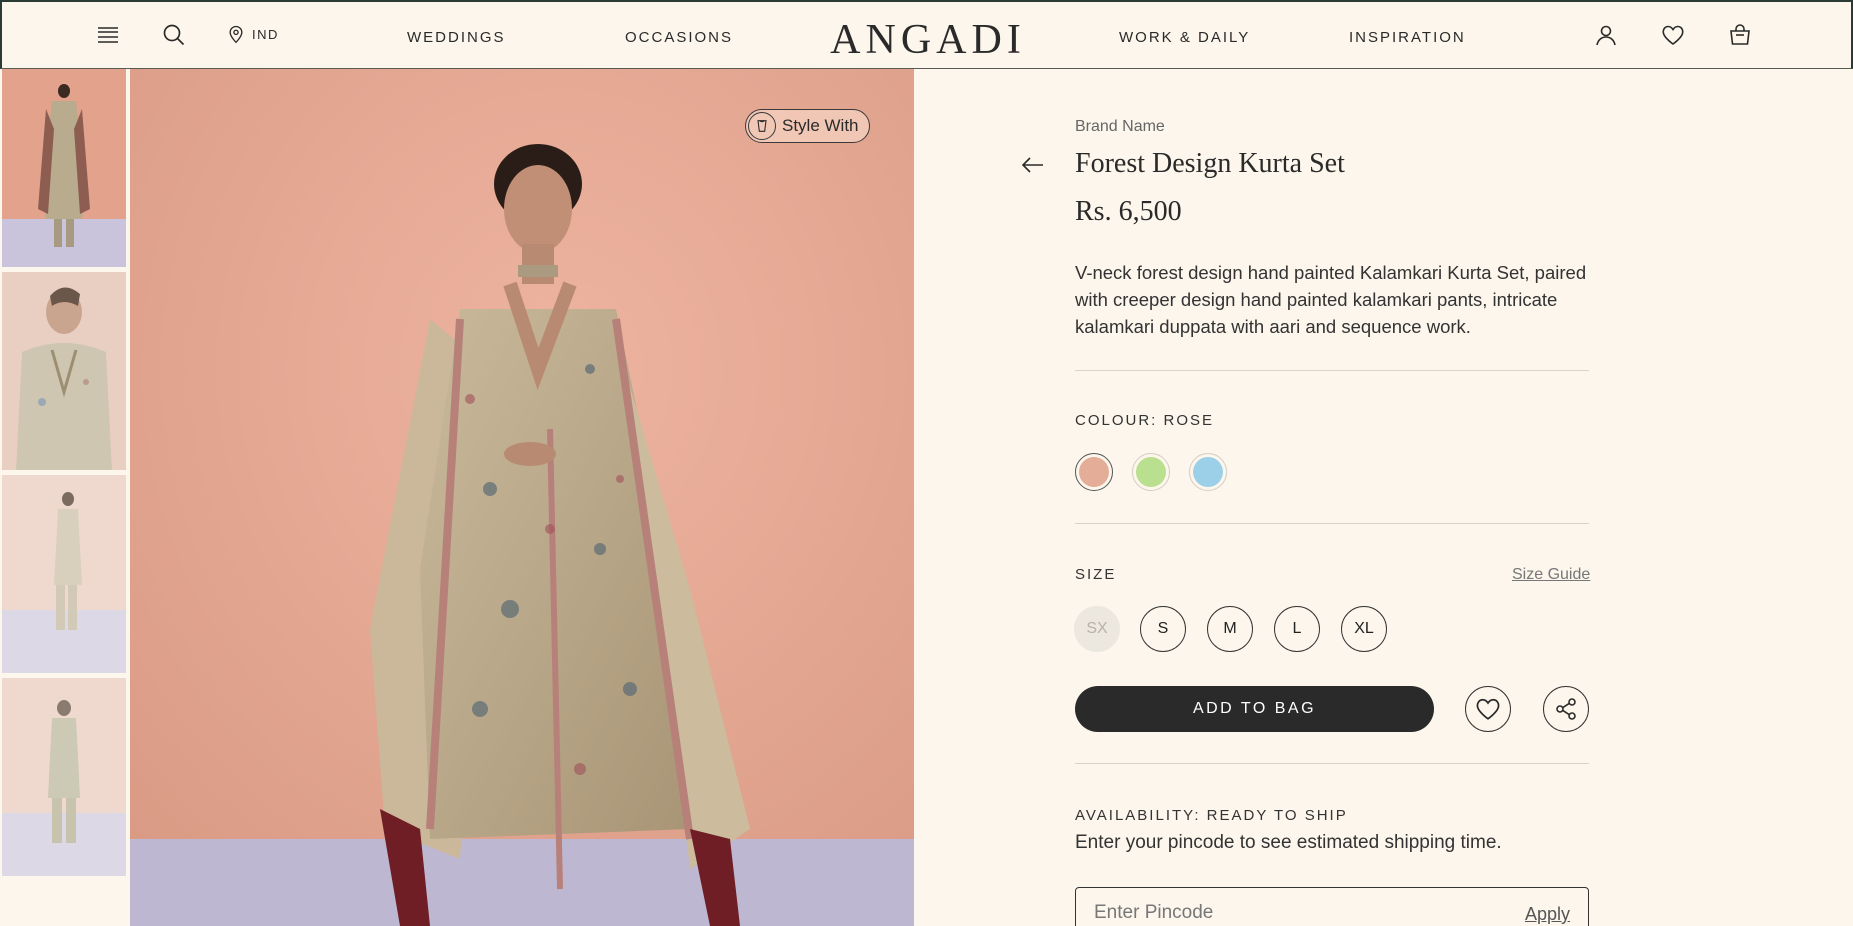 The height and width of the screenshot is (926, 1853). I want to click on product-title: Forest Design Kurta Set, so click(1210, 163).